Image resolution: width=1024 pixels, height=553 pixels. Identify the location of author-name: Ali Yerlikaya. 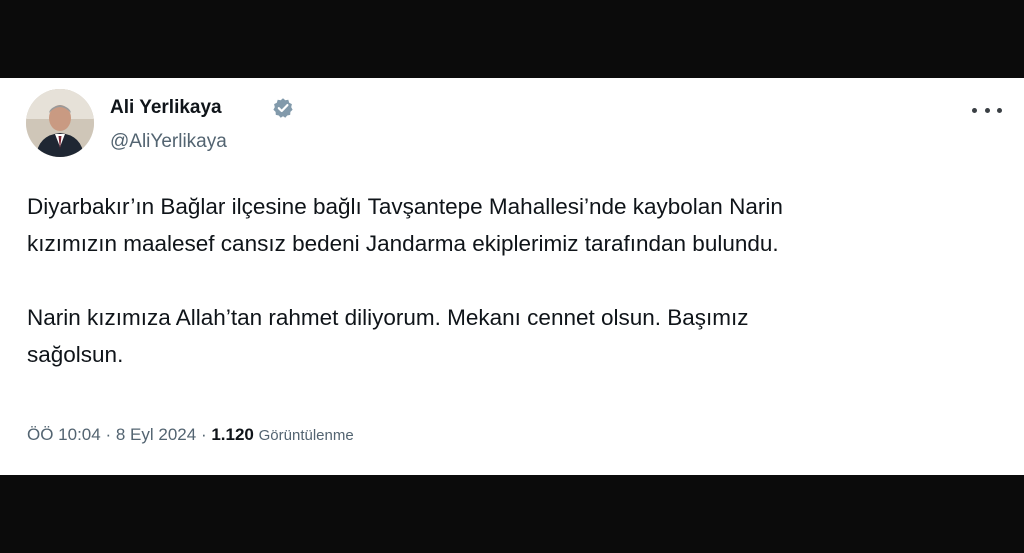
(166, 108).